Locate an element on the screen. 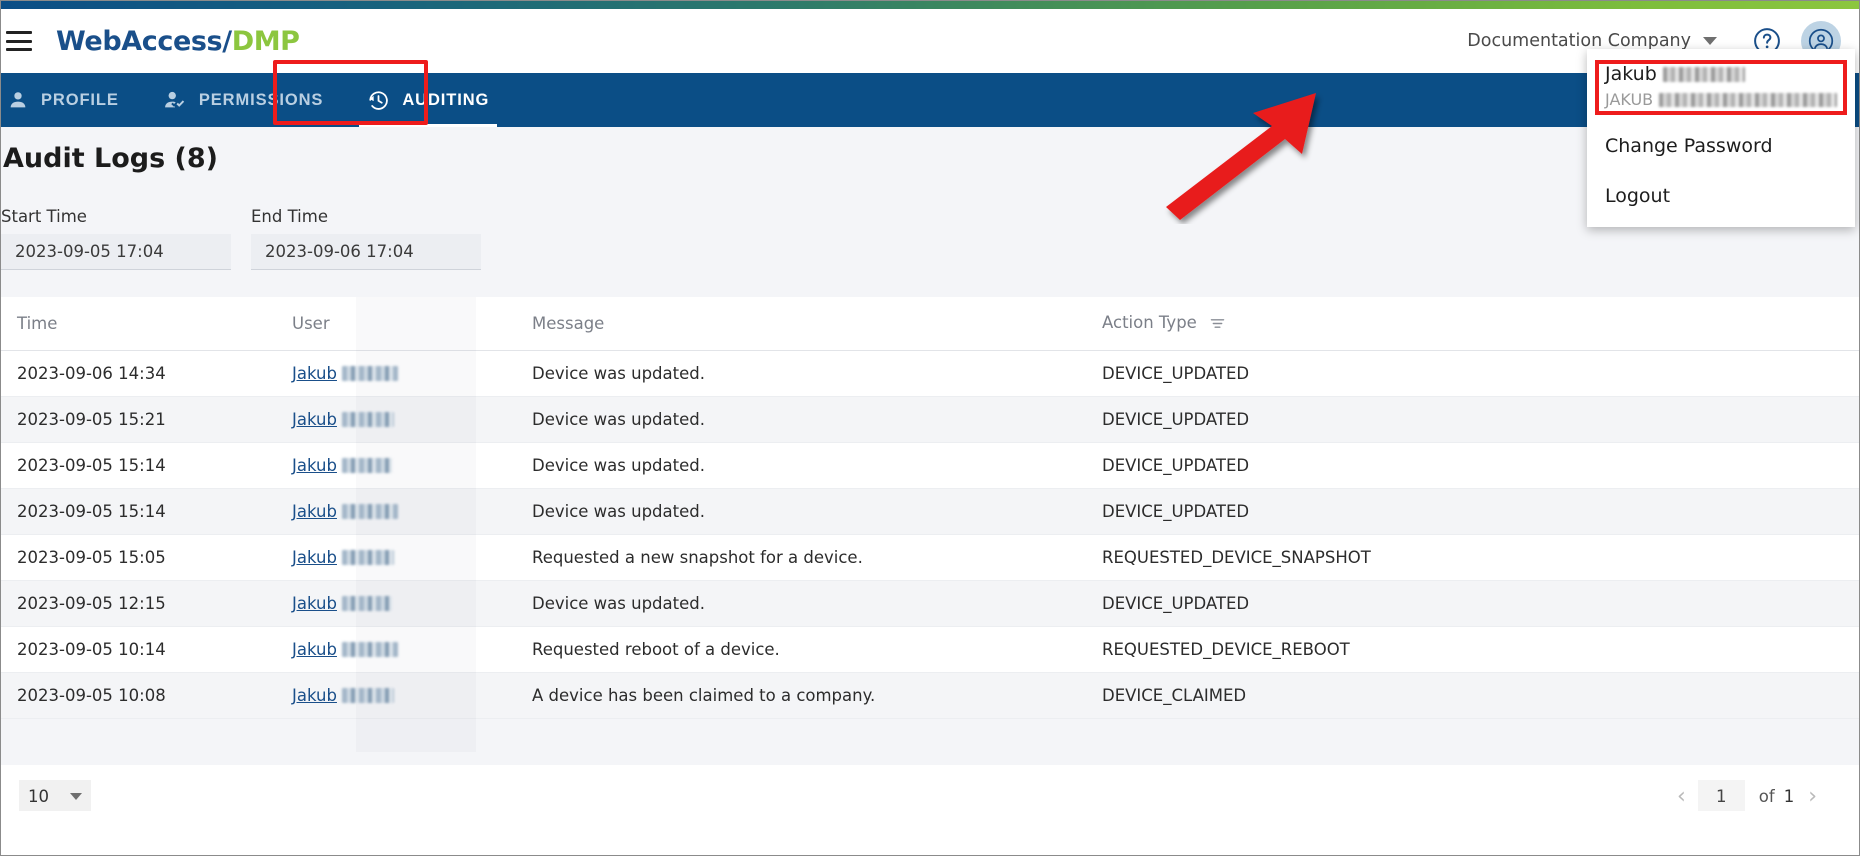 The image size is (1860, 856). app-logo: WebAccess/DMP is located at coordinates (178, 41).